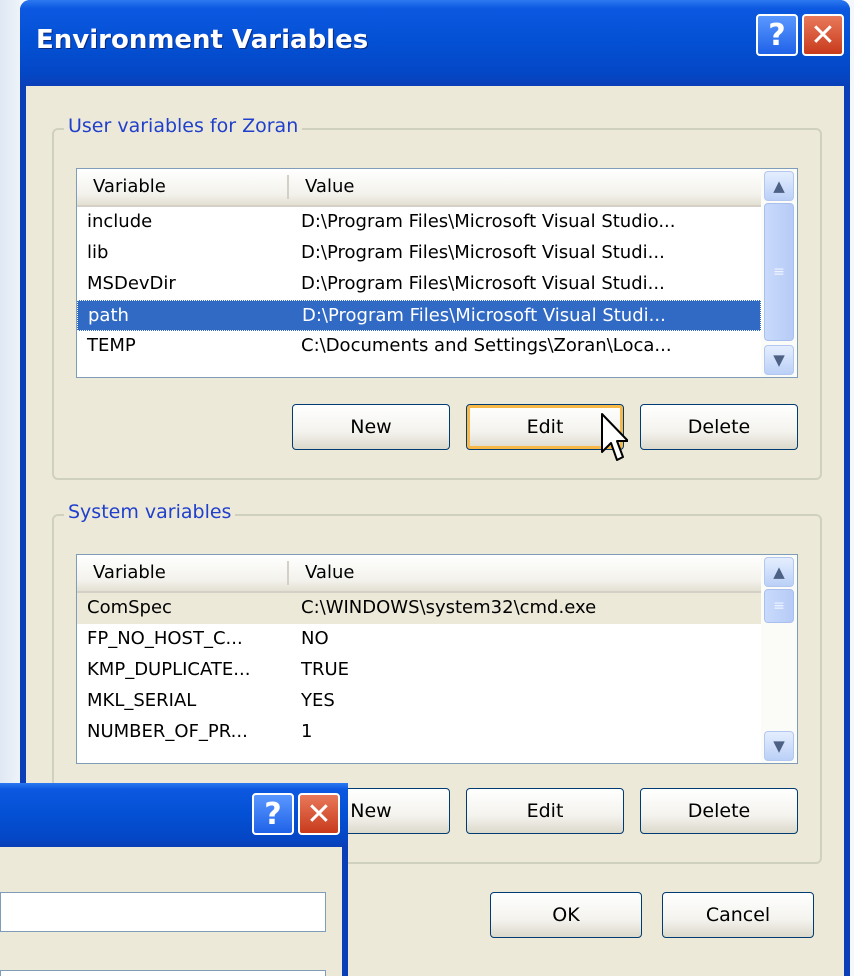 The image size is (854, 976). What do you see at coordinates (371, 427) in the screenshot?
I see `user-new-button: New` at bounding box center [371, 427].